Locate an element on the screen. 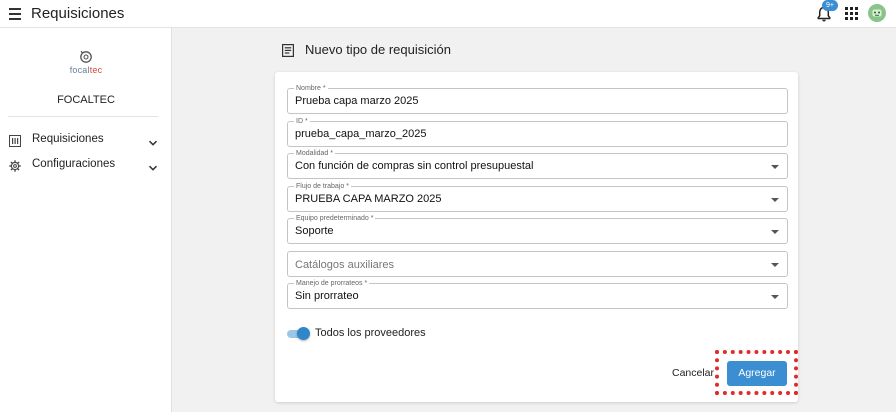 Image resolution: width=896 pixels, height=412 pixels. company-logo: focaltec is located at coordinates (86, 66).